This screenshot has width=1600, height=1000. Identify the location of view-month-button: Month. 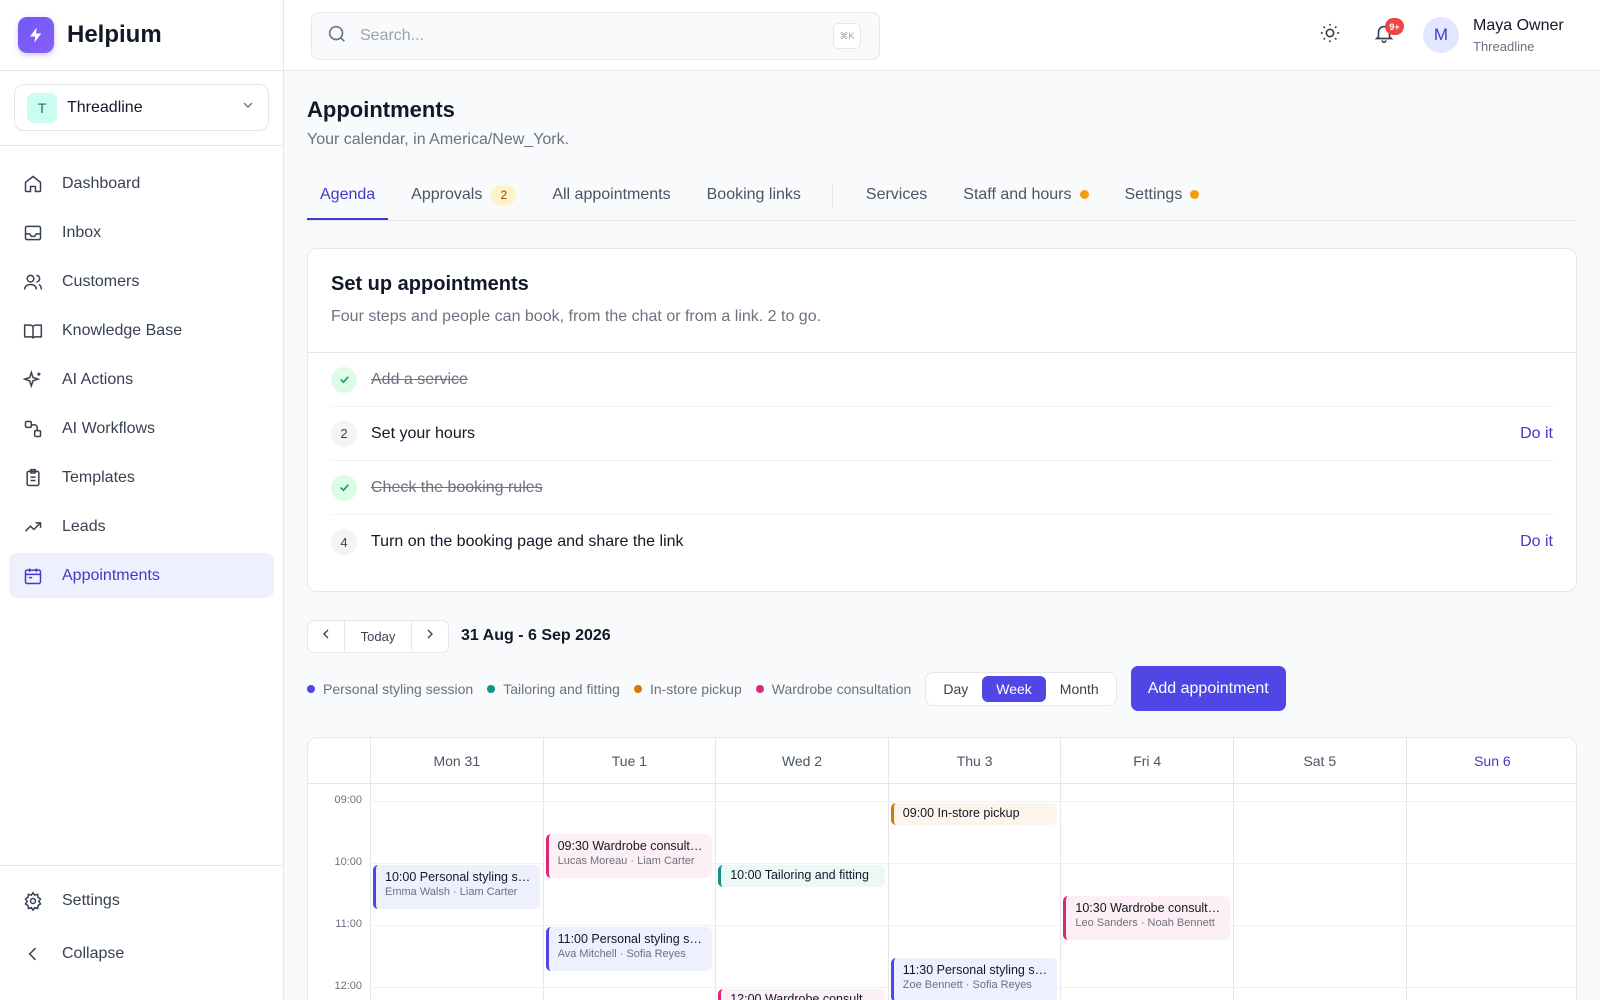
(1079, 689).